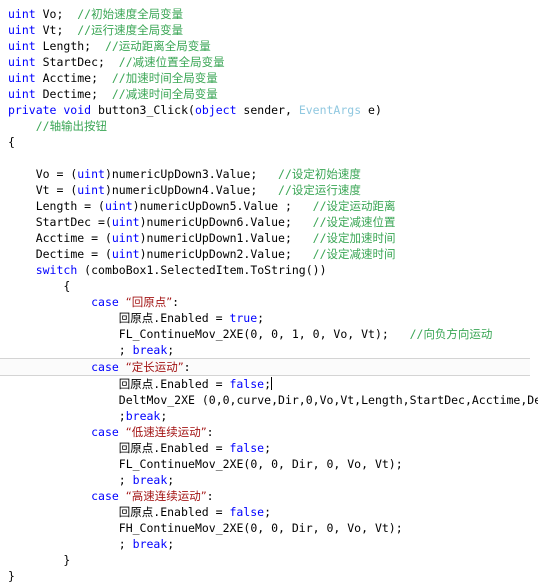 The width and height of the screenshot is (538, 584). What do you see at coordinates (73, 222) in the screenshot?
I see `code-token-pln: StartDec =(` at bounding box center [73, 222].